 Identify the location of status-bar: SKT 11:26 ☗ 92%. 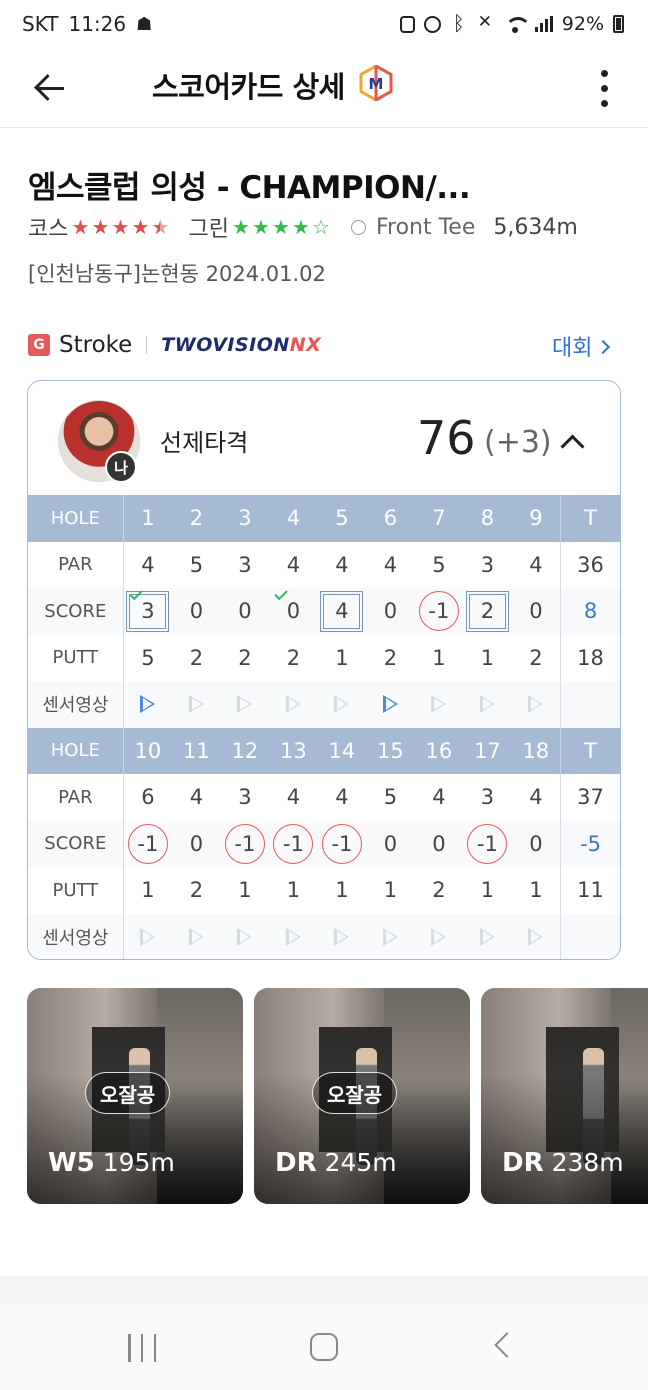
(324, 24).